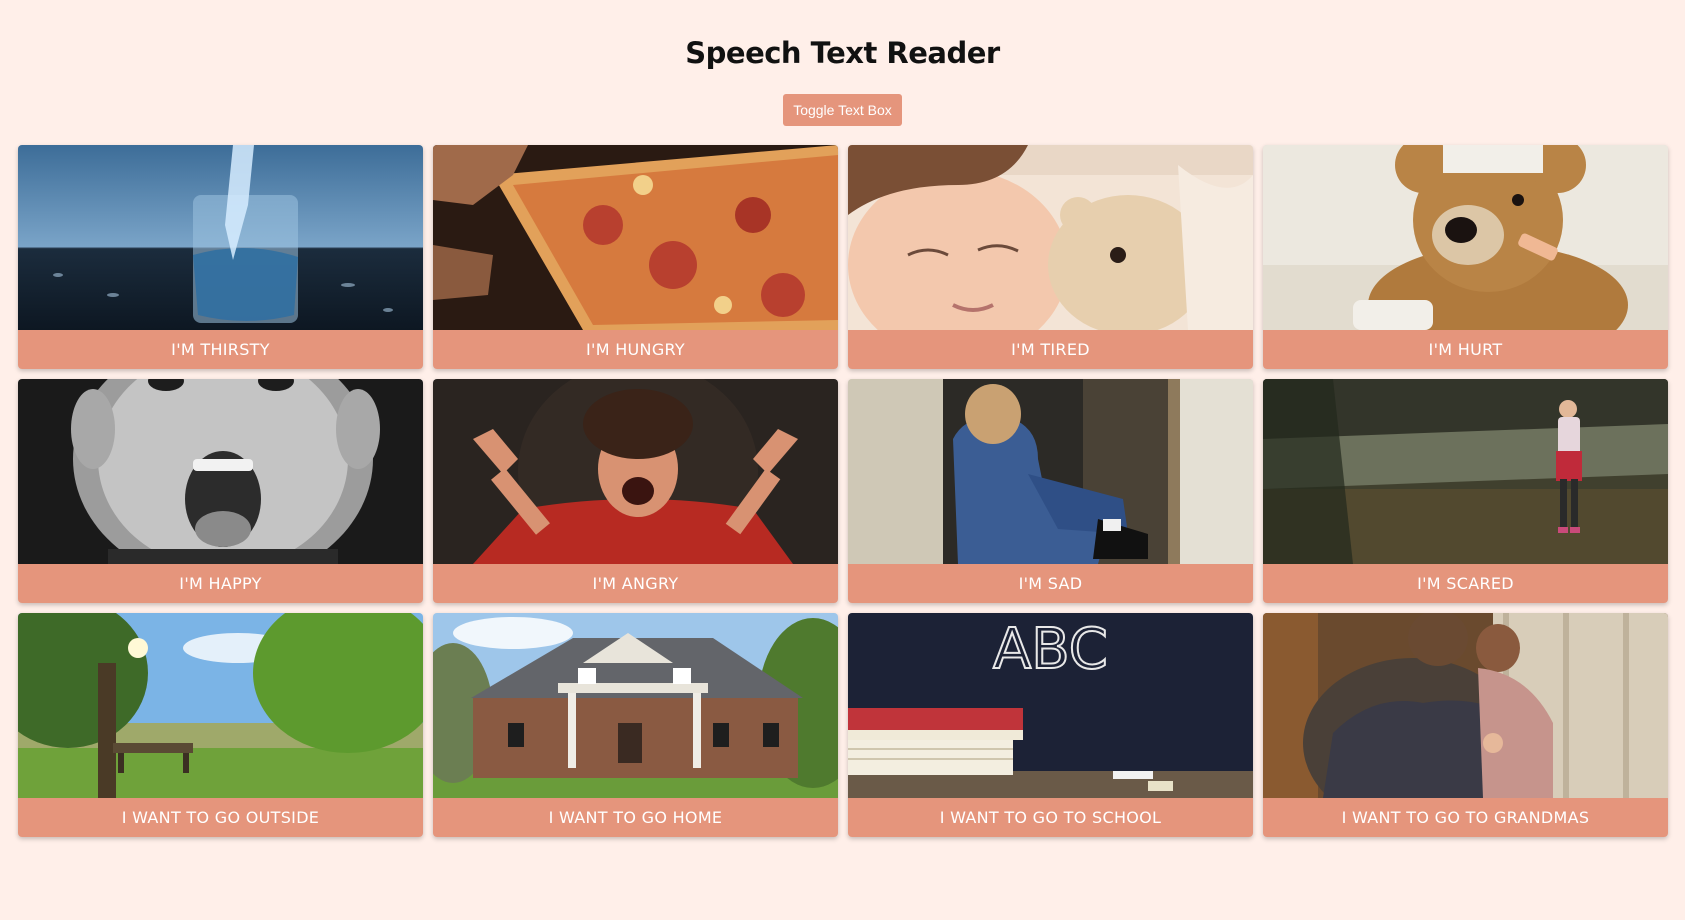 Image resolution: width=1685 pixels, height=920 pixels. I want to click on card-hungry: I'M HUNGRY, so click(635, 257).